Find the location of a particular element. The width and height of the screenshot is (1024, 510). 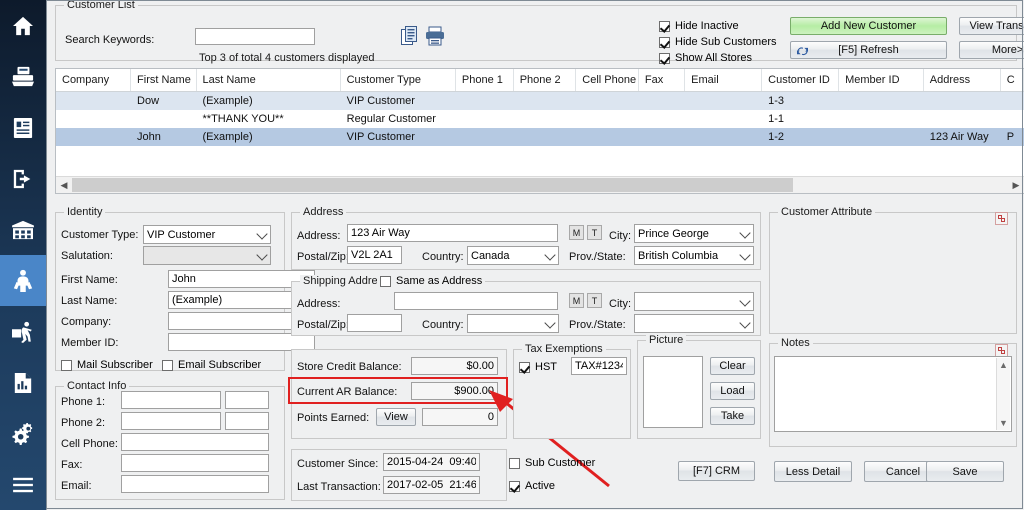

scroll-track is located at coordinates (540, 185).